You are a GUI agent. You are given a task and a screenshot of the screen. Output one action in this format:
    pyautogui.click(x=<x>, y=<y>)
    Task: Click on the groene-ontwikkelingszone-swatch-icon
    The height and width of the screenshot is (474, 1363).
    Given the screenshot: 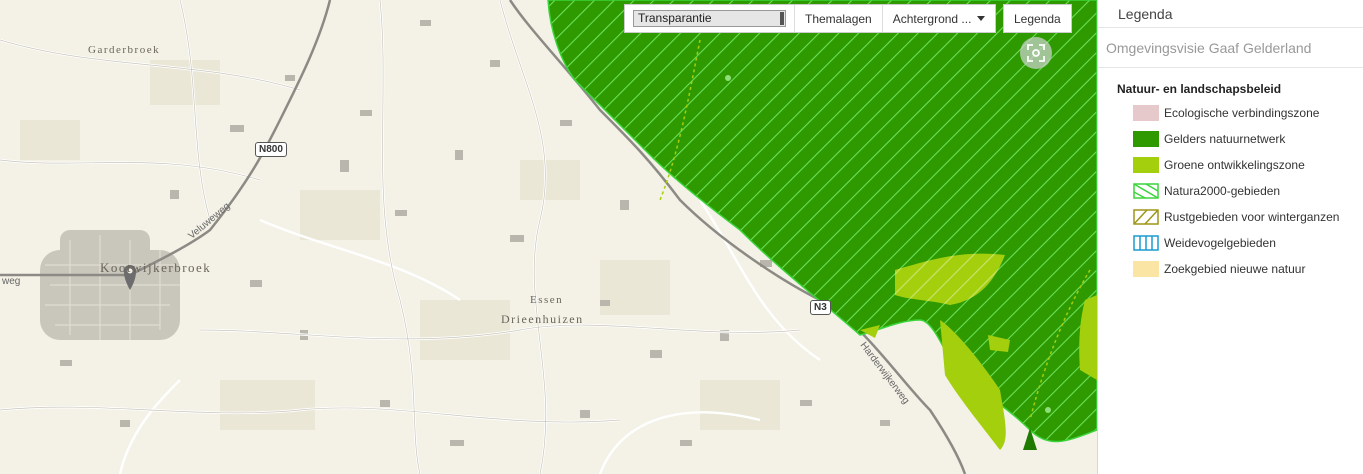 What is the action you would take?
    pyautogui.click(x=1146, y=165)
    